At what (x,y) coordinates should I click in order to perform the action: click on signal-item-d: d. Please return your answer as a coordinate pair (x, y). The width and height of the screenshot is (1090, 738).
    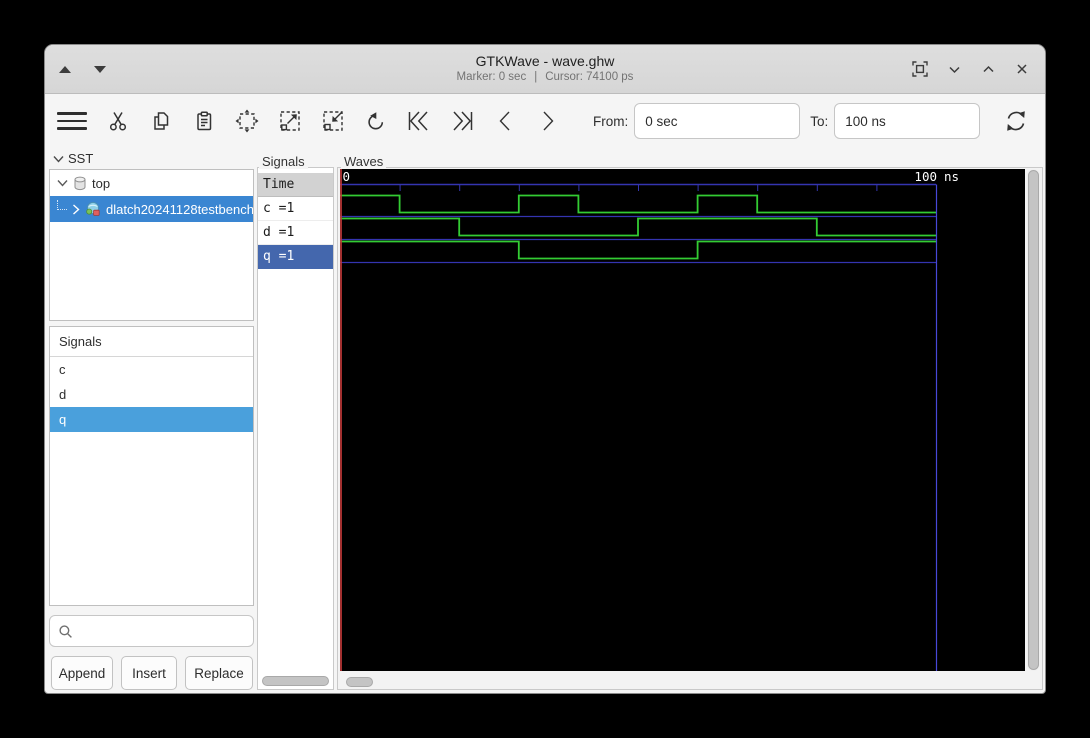
    Looking at the image, I should click on (151, 394).